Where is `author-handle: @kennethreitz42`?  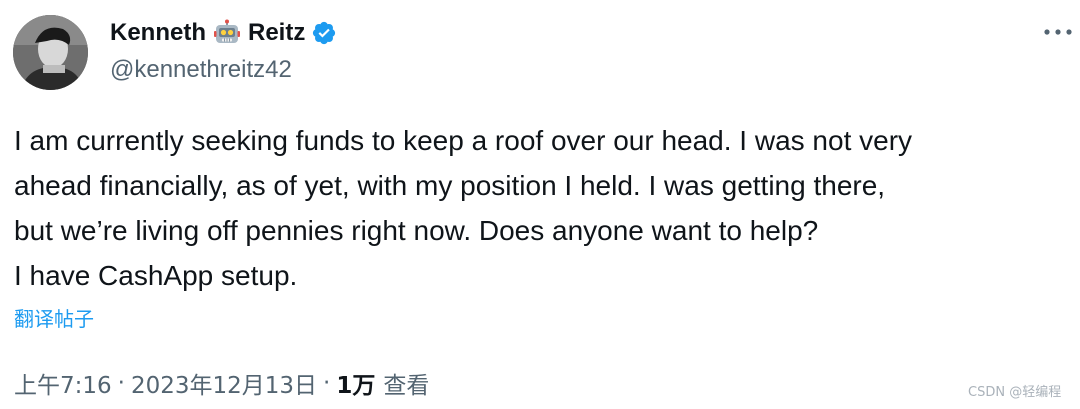 author-handle: @kennethreitz42 is located at coordinates (201, 70).